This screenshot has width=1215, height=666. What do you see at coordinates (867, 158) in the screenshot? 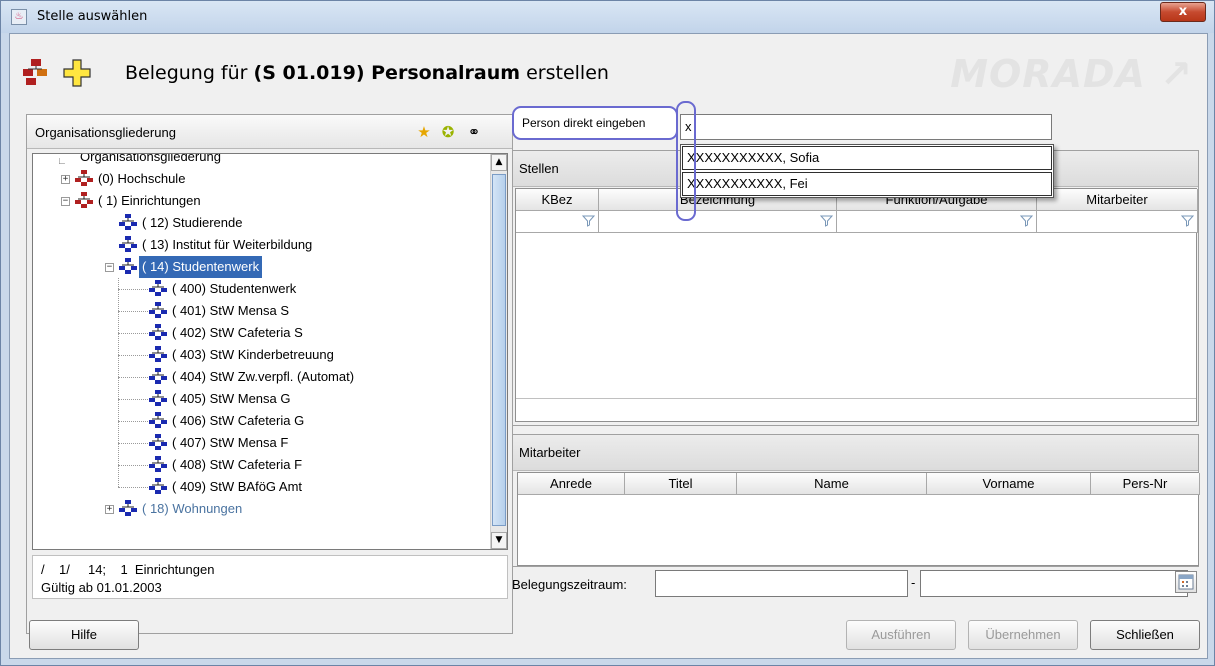
I see `suggestion-item: XXXXXXXXXXX, Sofia` at bounding box center [867, 158].